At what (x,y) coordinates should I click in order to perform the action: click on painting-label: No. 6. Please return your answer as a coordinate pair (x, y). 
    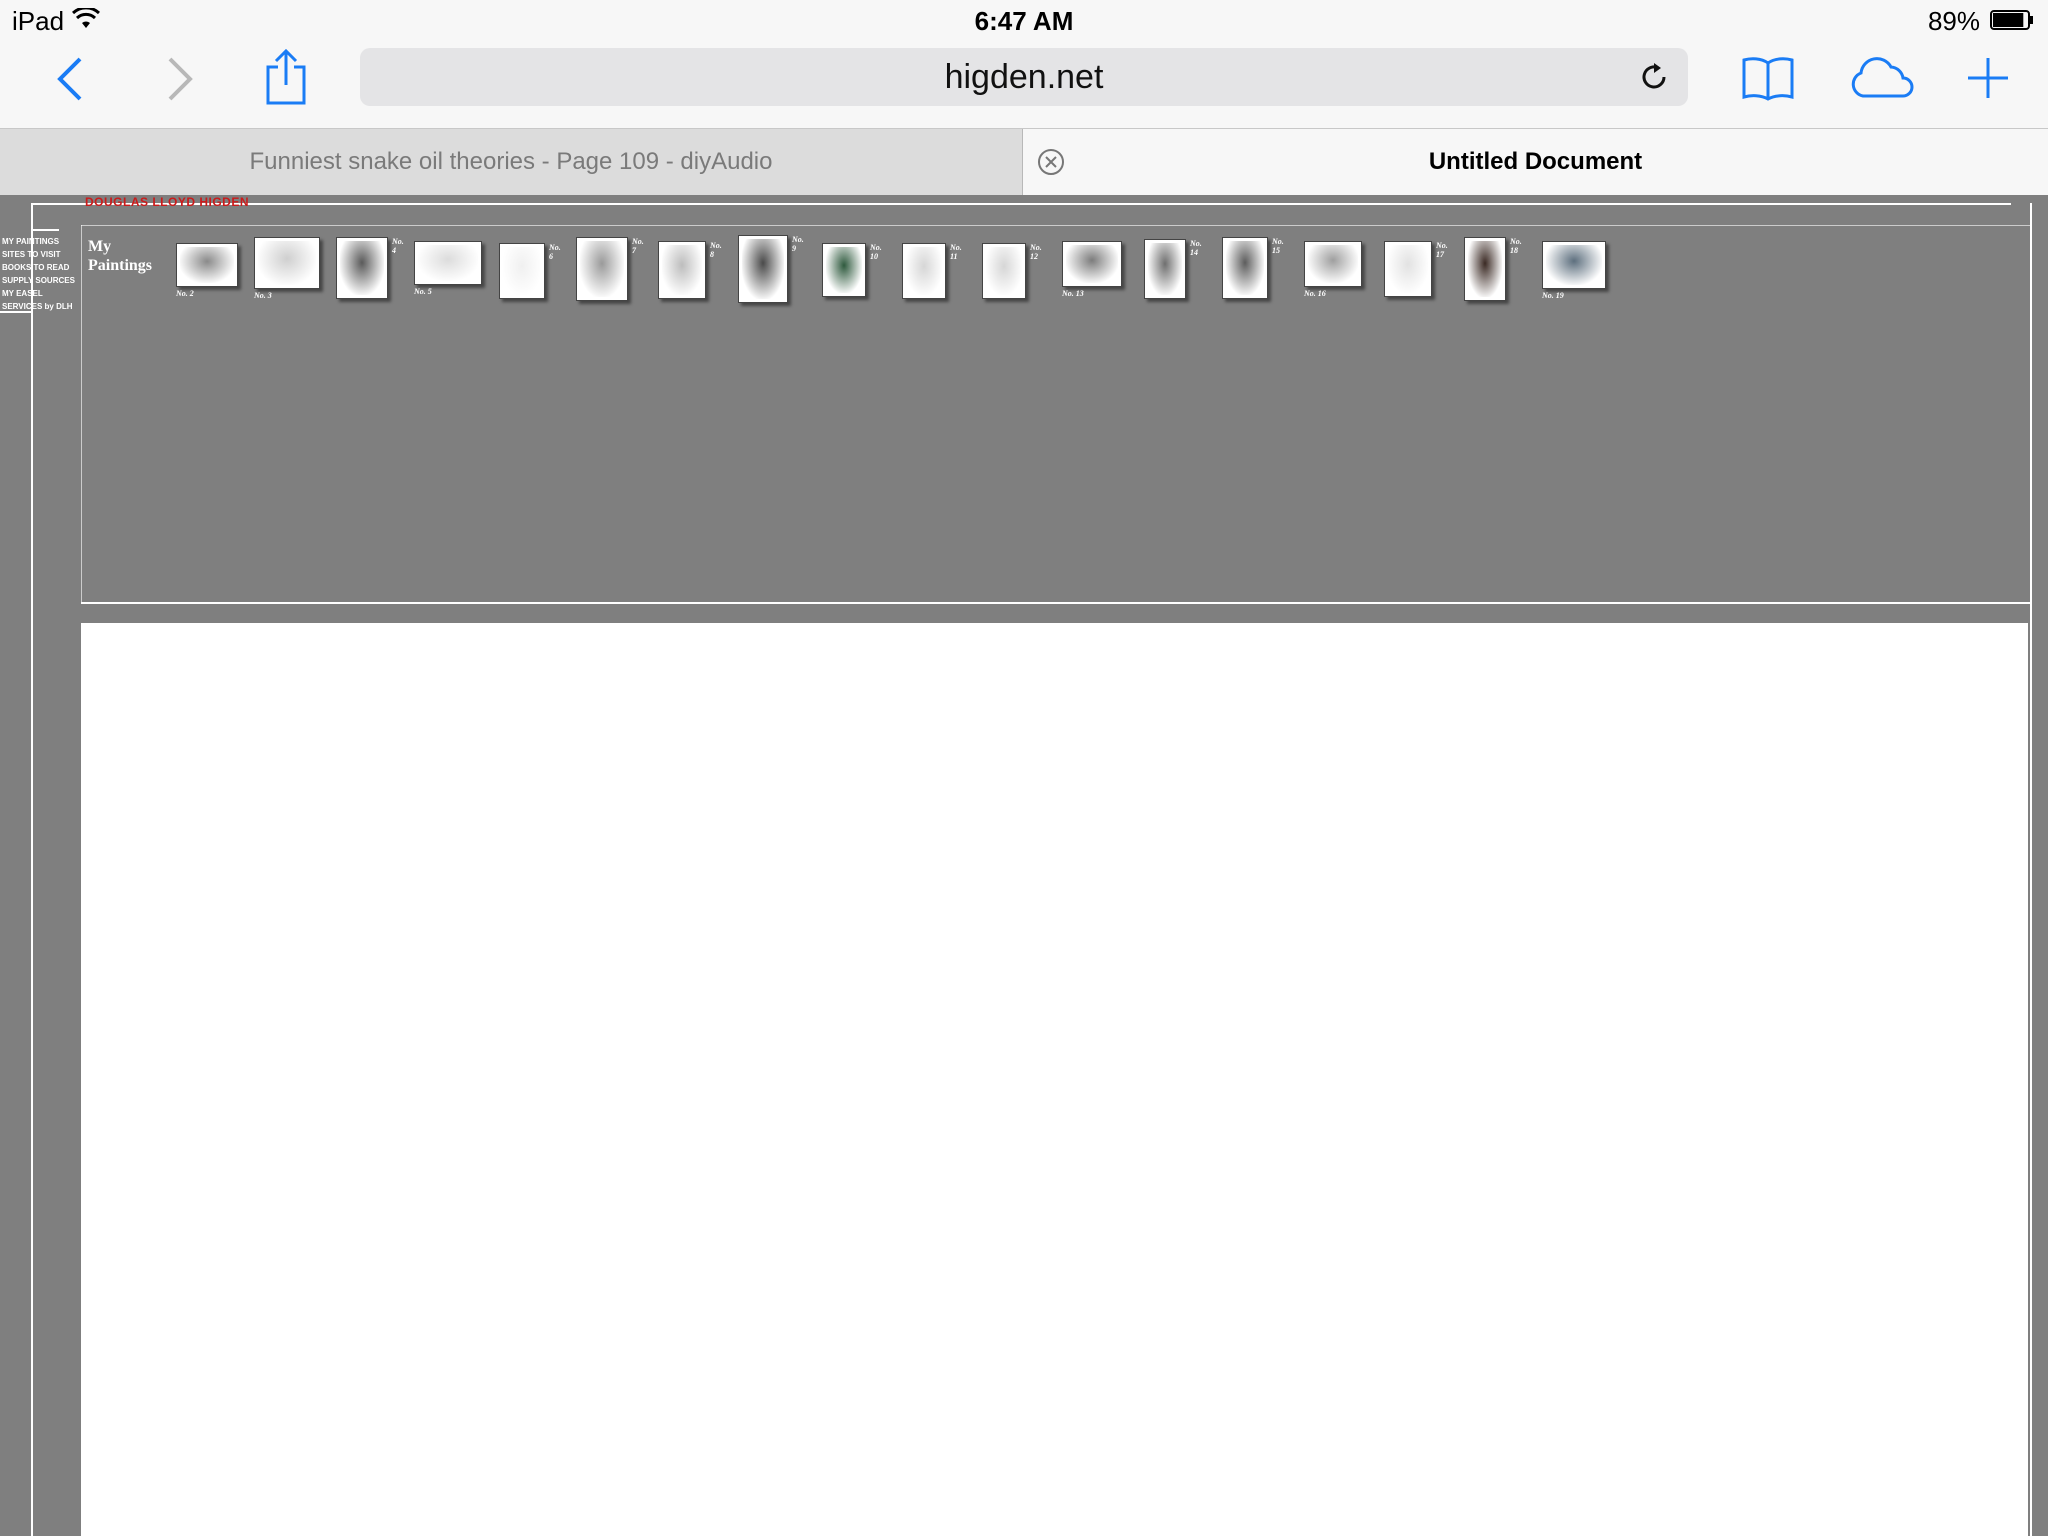
    Looking at the image, I should click on (555, 252).